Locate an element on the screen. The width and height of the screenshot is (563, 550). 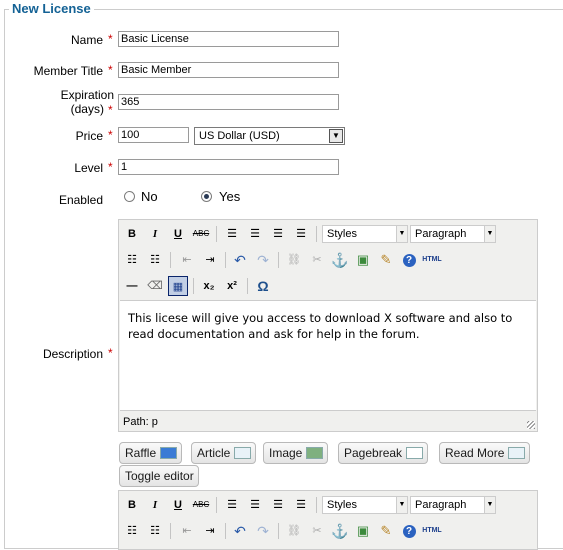
level-label: Level is located at coordinates (88, 168).